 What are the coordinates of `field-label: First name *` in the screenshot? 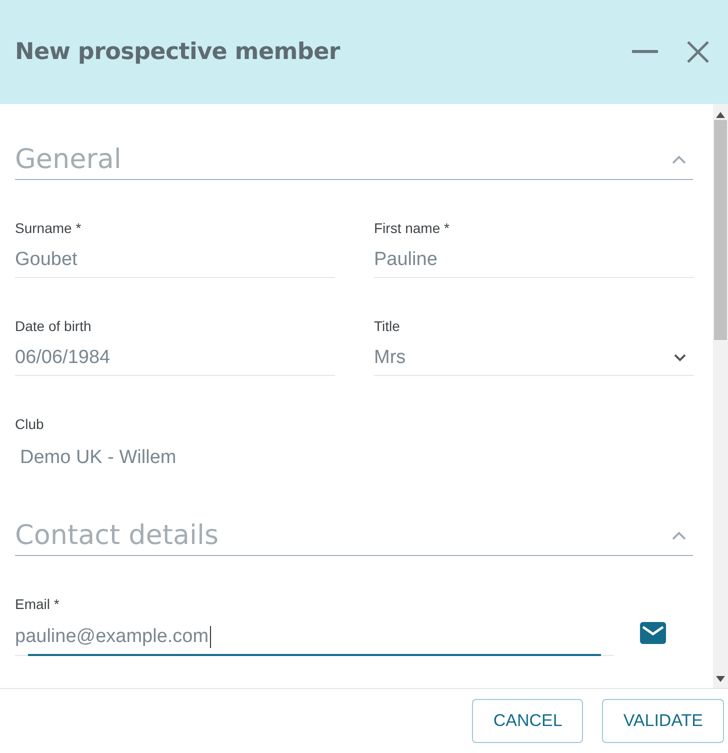 It's located at (412, 228).